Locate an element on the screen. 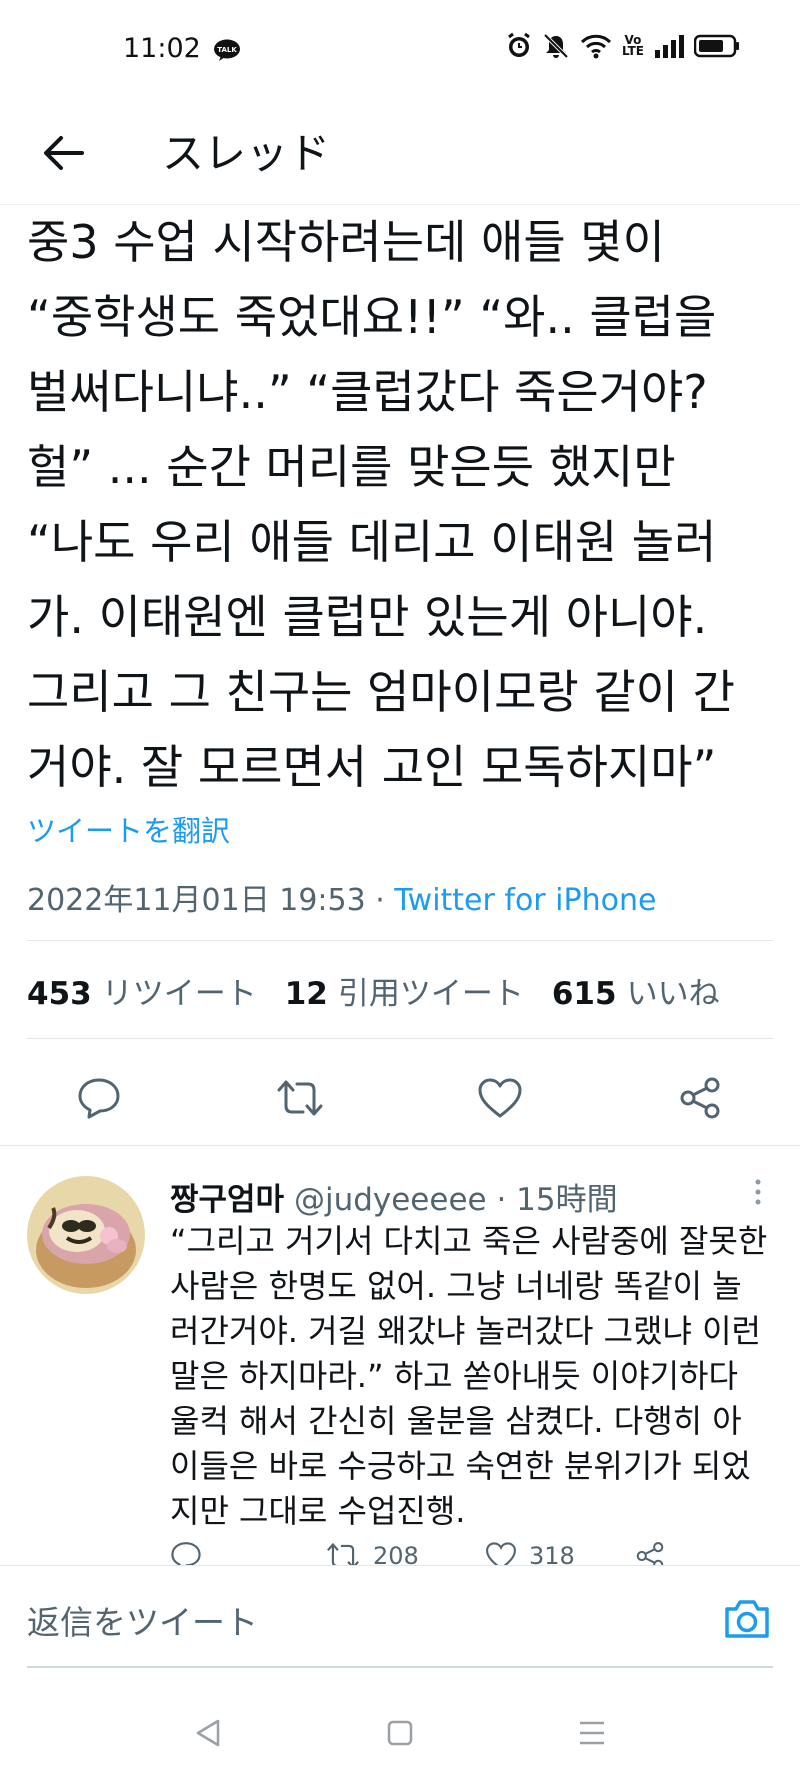  nav-home-button is located at coordinates (400, 1733).